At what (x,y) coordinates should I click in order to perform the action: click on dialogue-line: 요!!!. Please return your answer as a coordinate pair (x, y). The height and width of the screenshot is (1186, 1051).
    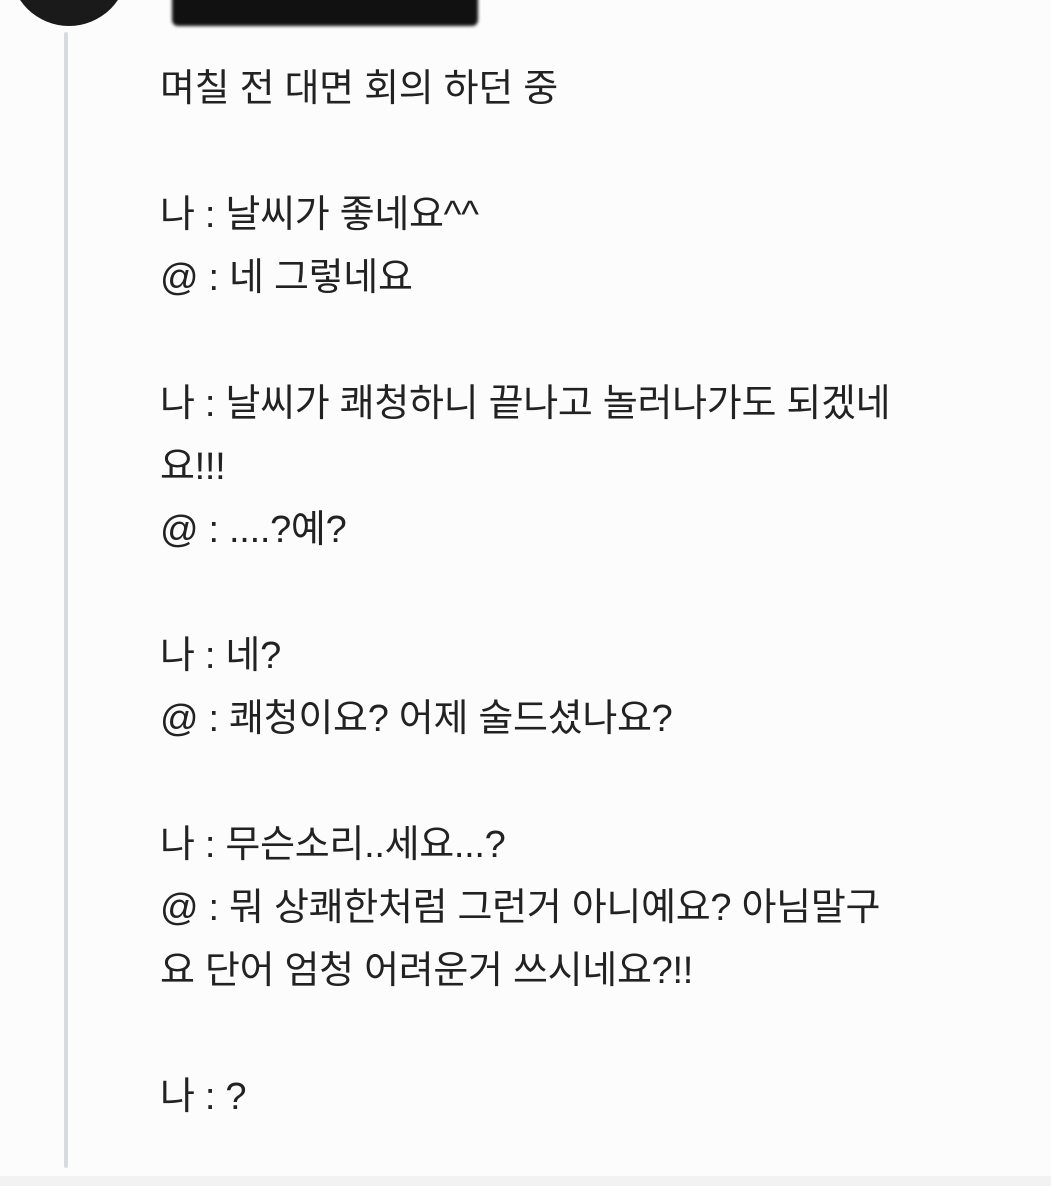
    Looking at the image, I should click on (193, 467).